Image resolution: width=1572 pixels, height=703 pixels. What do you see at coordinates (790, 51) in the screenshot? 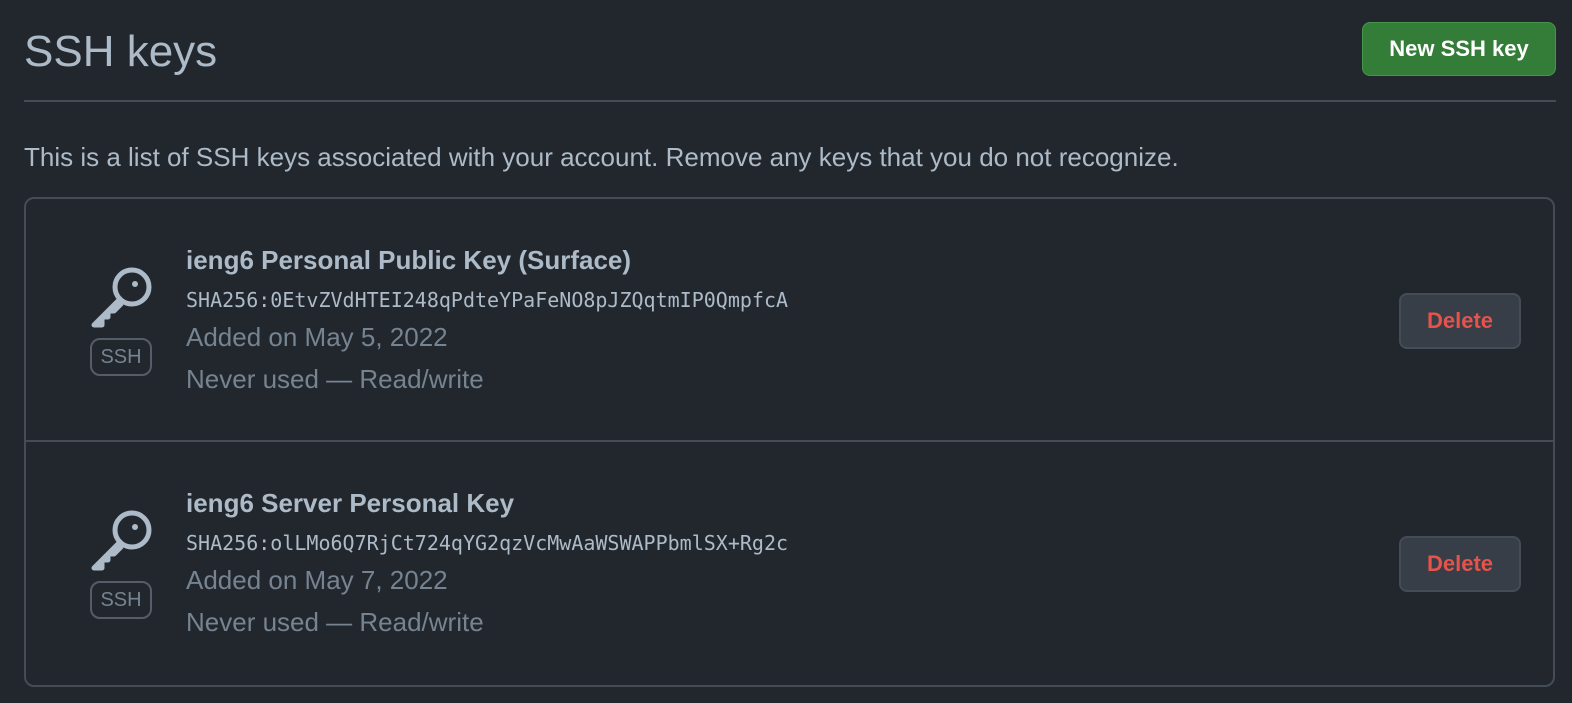
I see `page-header: SSH keys New SSH key` at bounding box center [790, 51].